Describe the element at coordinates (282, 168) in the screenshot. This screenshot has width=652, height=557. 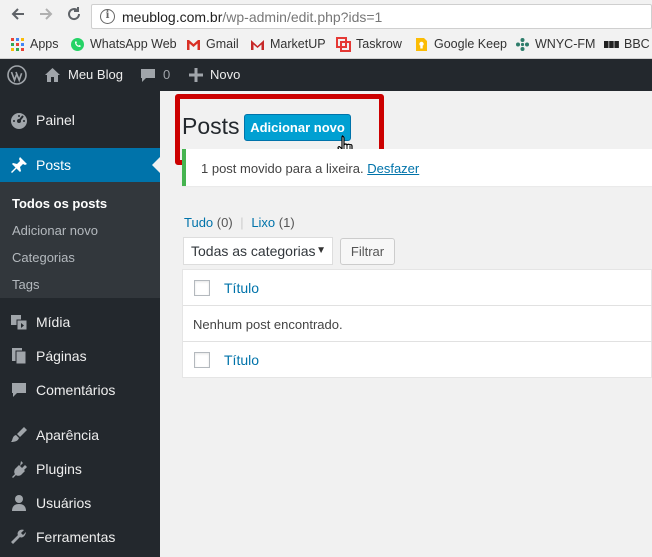
I see `notice-text: 1 post movido para a lixeira.` at that location.